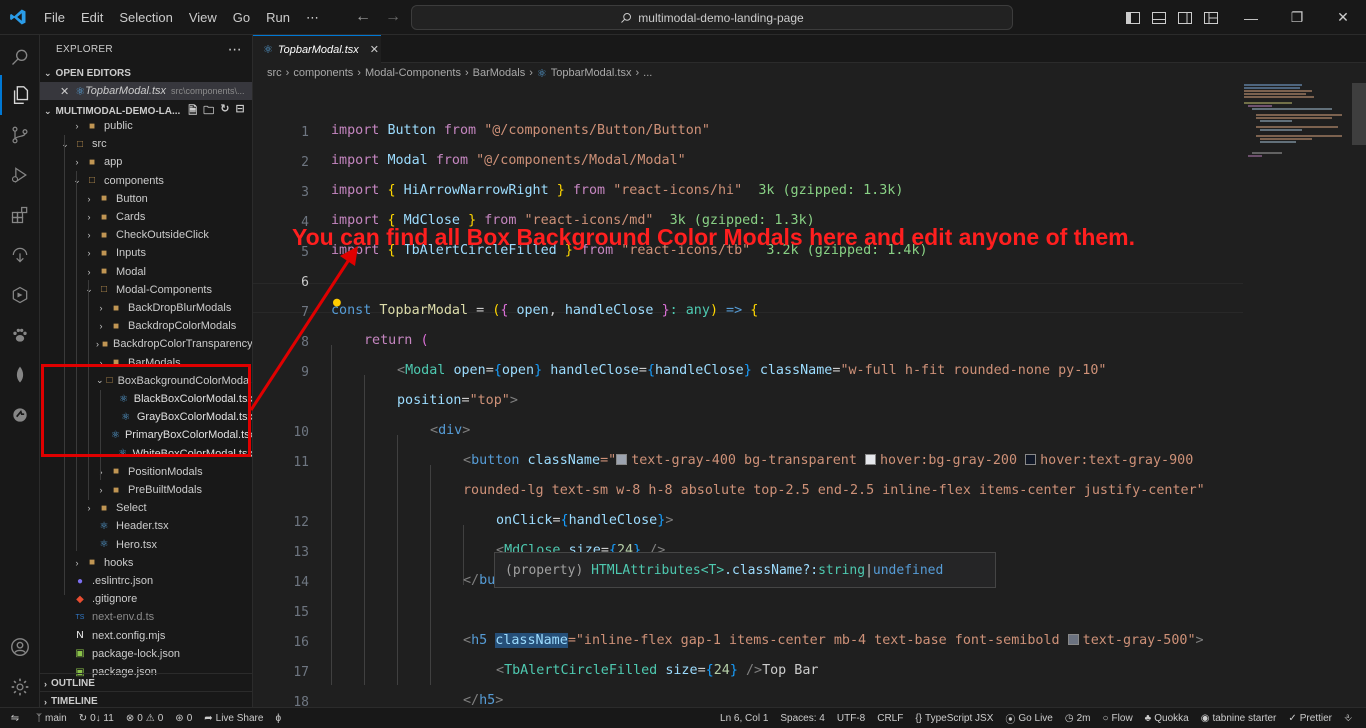 This screenshot has width=1366, height=728. Describe the element at coordinates (233, 718) in the screenshot. I see `live-share-item: ➦ Live Share` at that location.